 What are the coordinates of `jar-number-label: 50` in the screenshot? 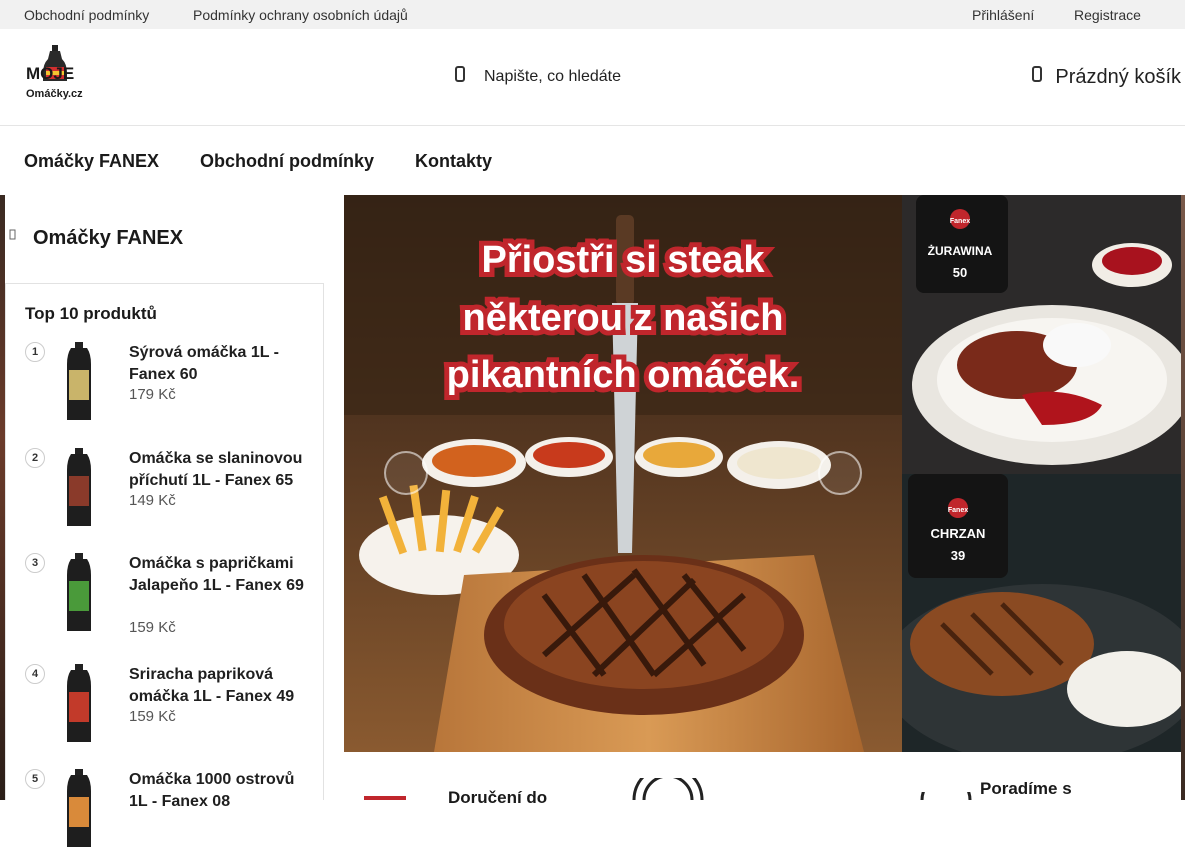 It's located at (960, 272).